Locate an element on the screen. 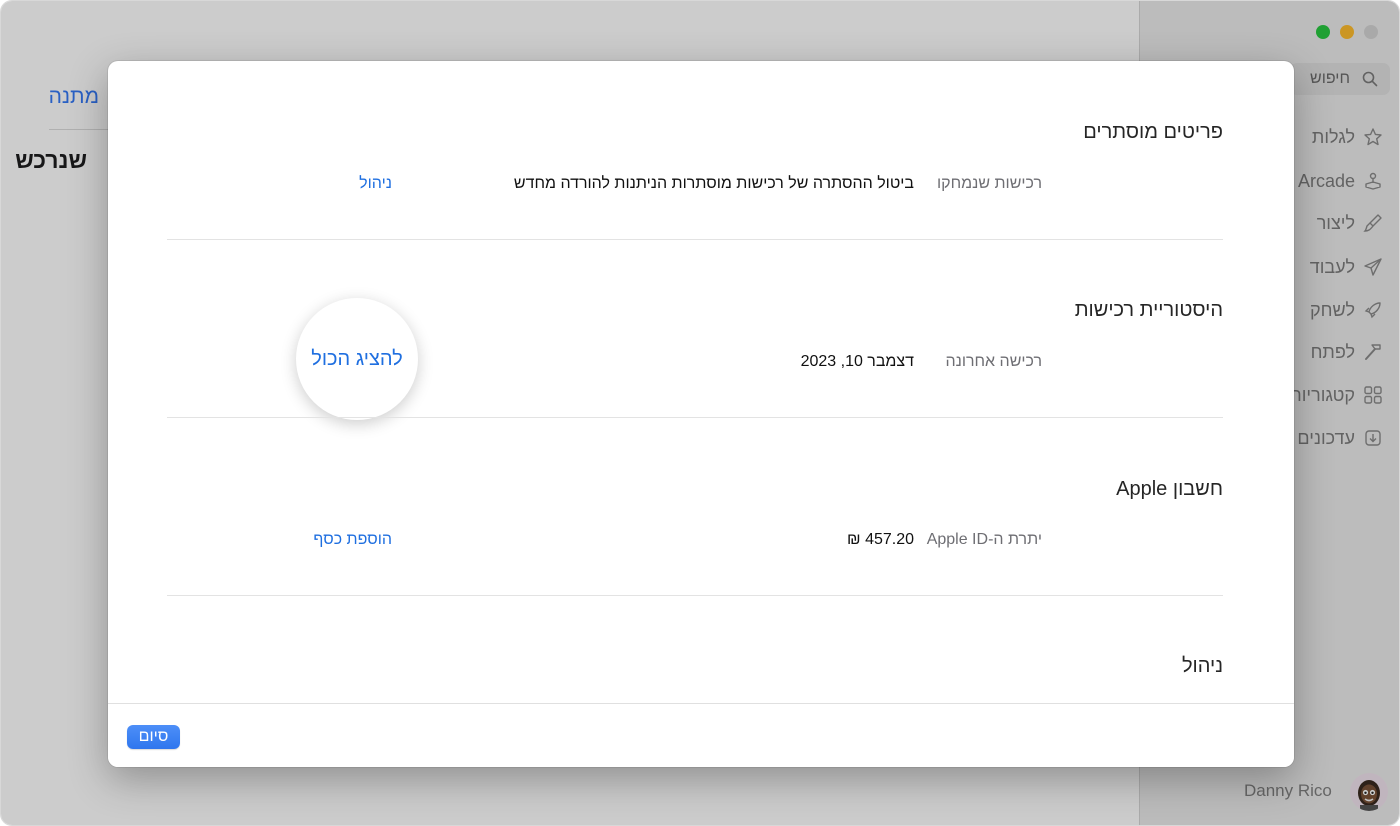 The width and height of the screenshot is (1400, 826). see-all-label: להציג הכול is located at coordinates (357, 359).